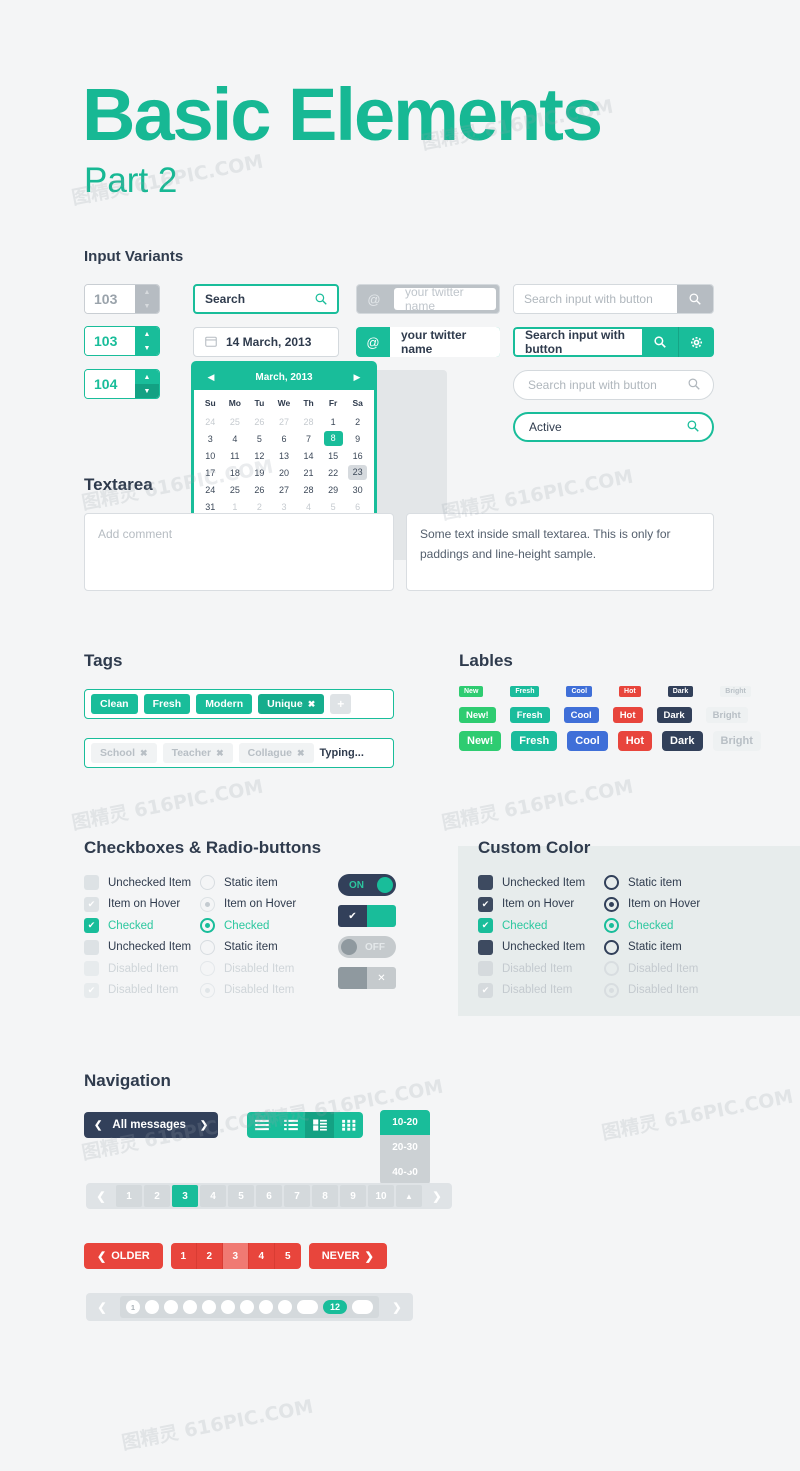 The image size is (800, 1471). What do you see at coordinates (235, 489) in the screenshot?
I see `calendar-day: 25` at bounding box center [235, 489].